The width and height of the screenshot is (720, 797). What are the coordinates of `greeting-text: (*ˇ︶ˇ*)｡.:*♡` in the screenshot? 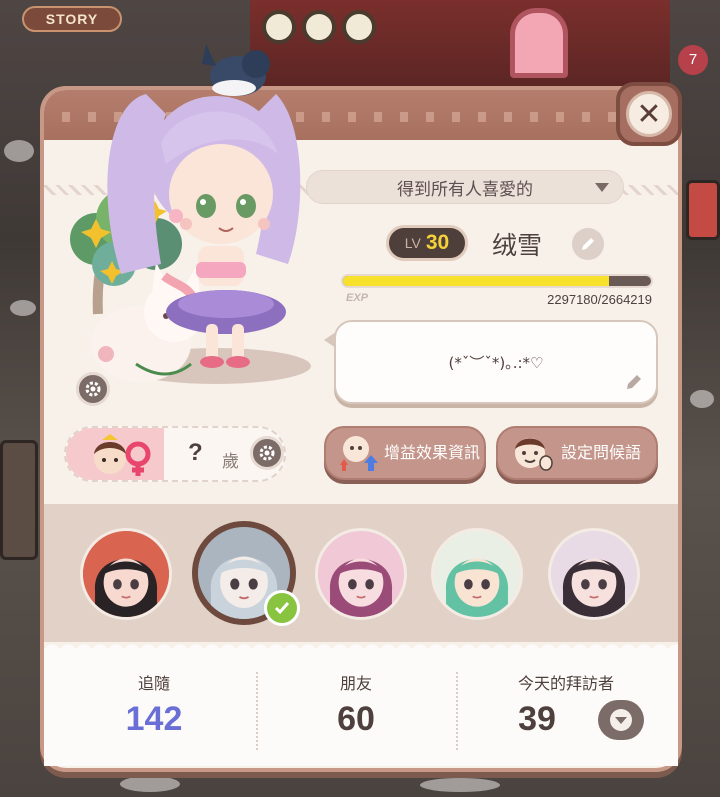 It's located at (496, 362).